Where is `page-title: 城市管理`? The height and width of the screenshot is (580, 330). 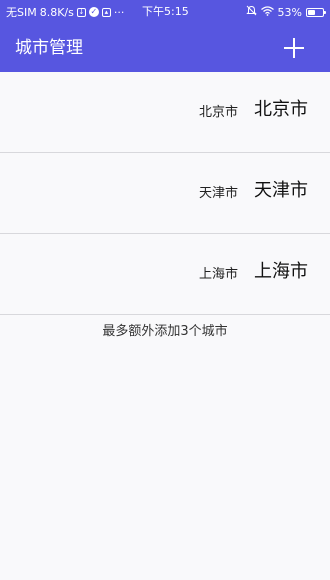
page-title: 城市管理 is located at coordinates (49, 48).